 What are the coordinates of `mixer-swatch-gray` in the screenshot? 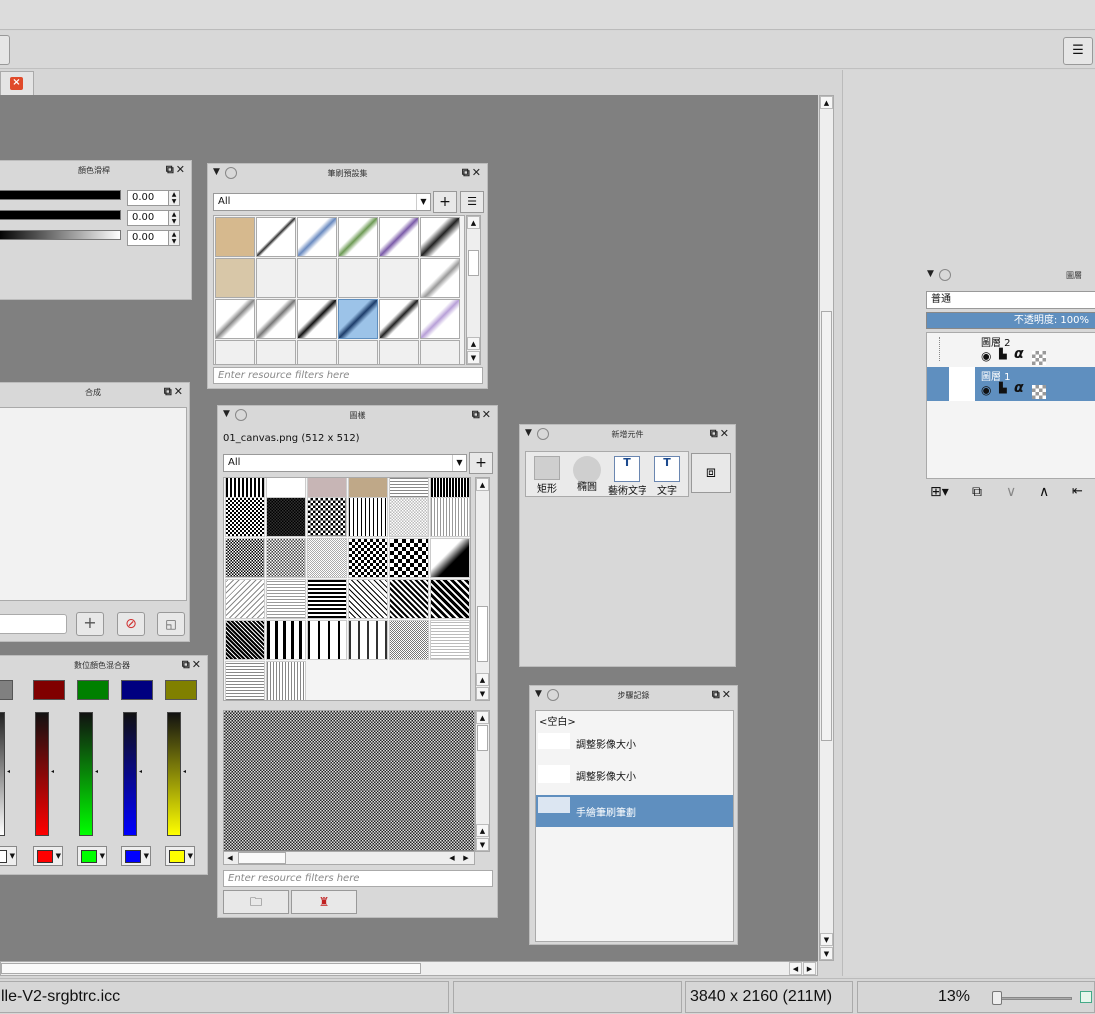 It's located at (6, 690).